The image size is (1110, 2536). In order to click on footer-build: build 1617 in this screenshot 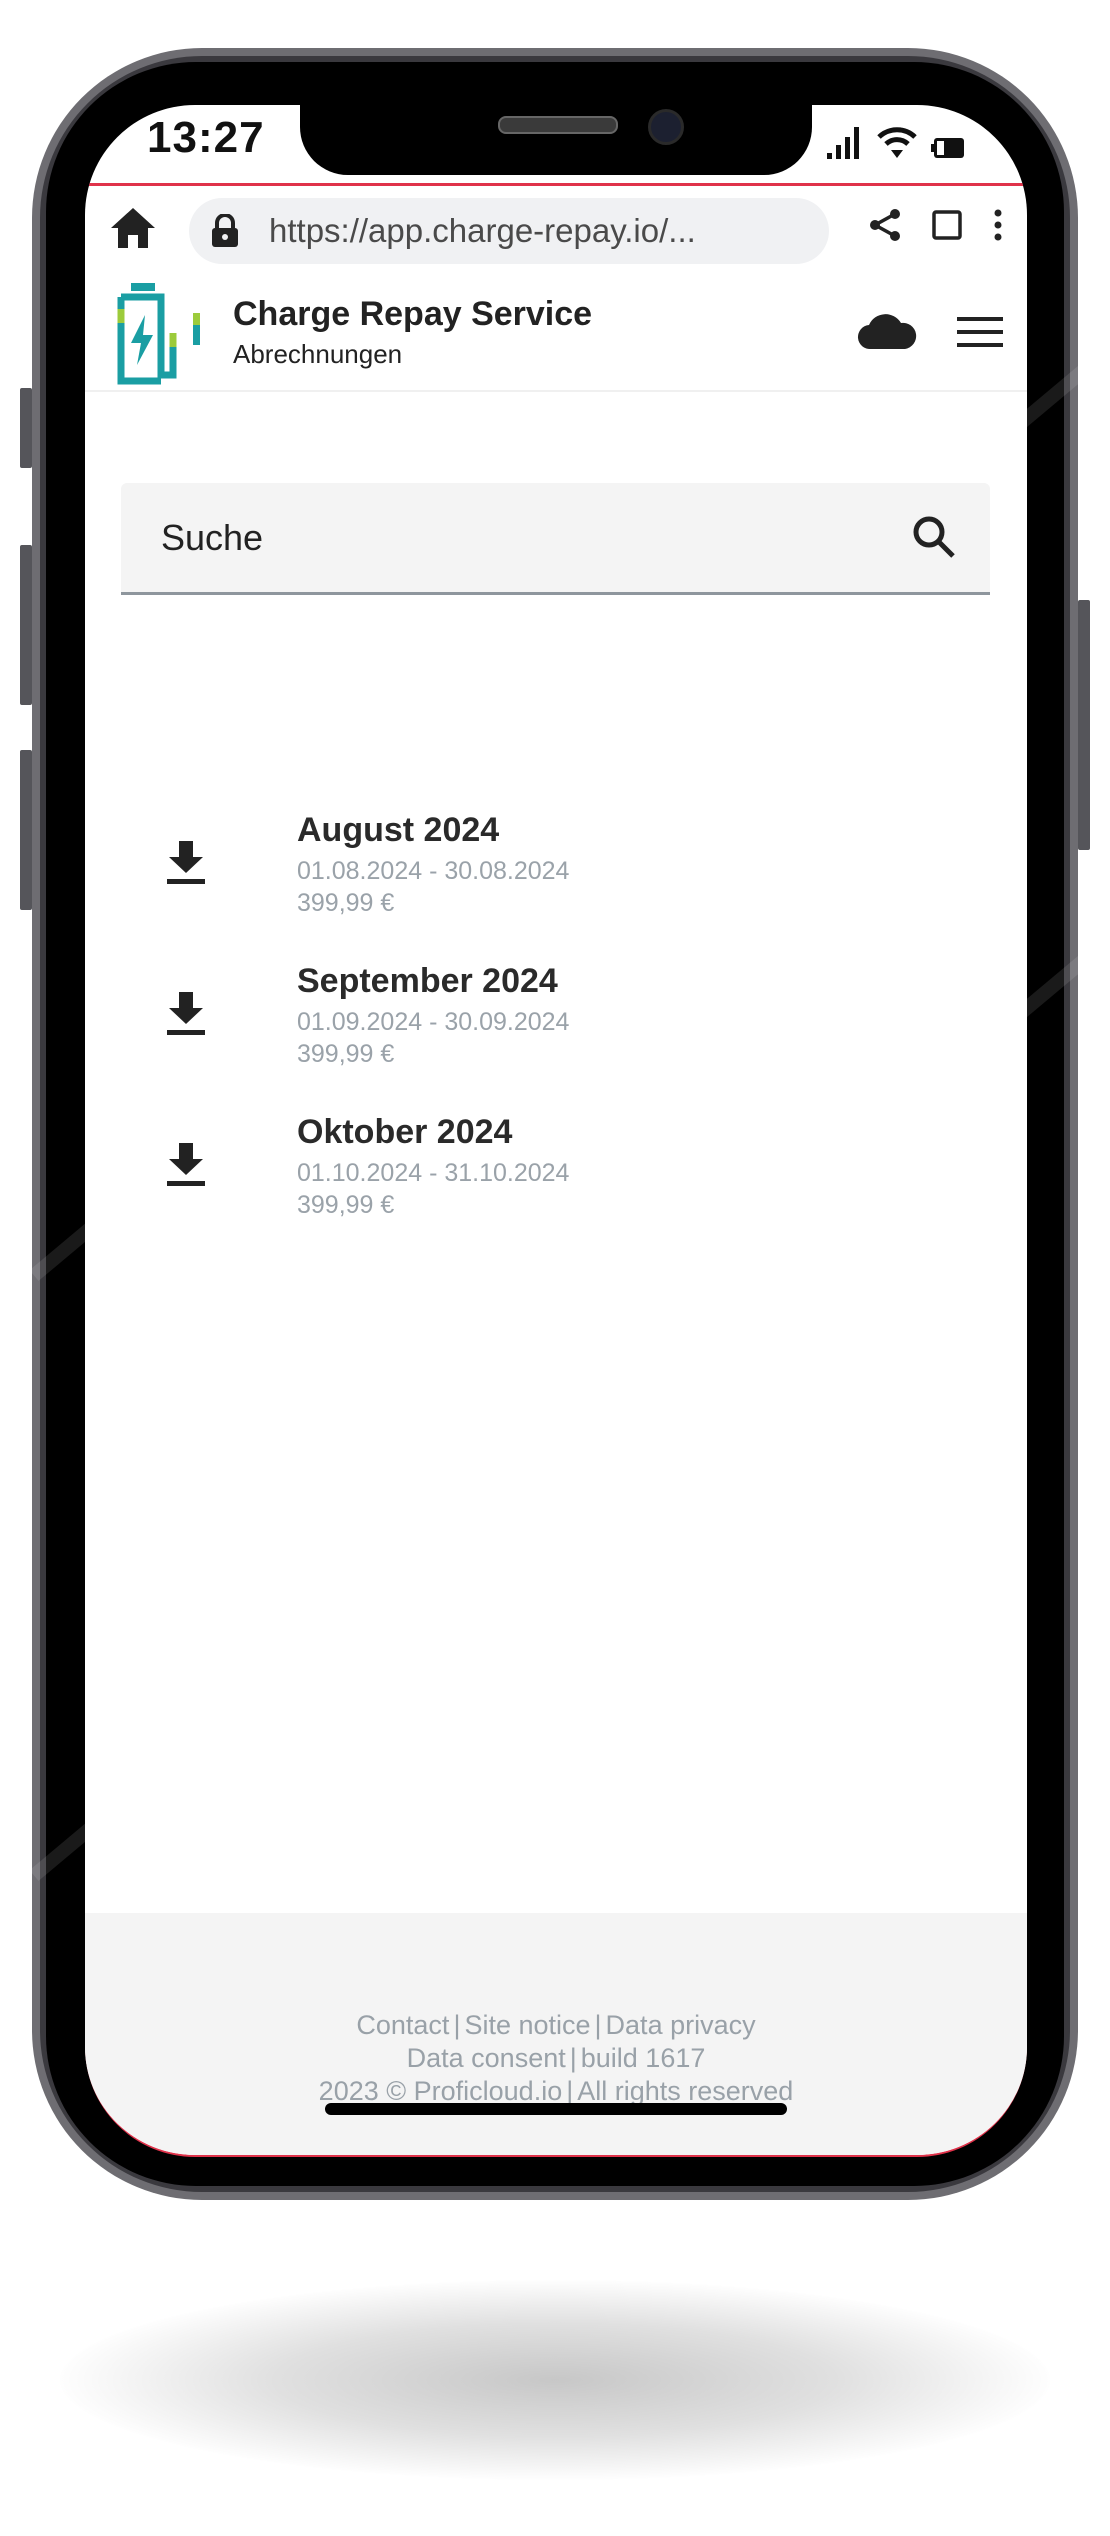, I will do `click(643, 2058)`.